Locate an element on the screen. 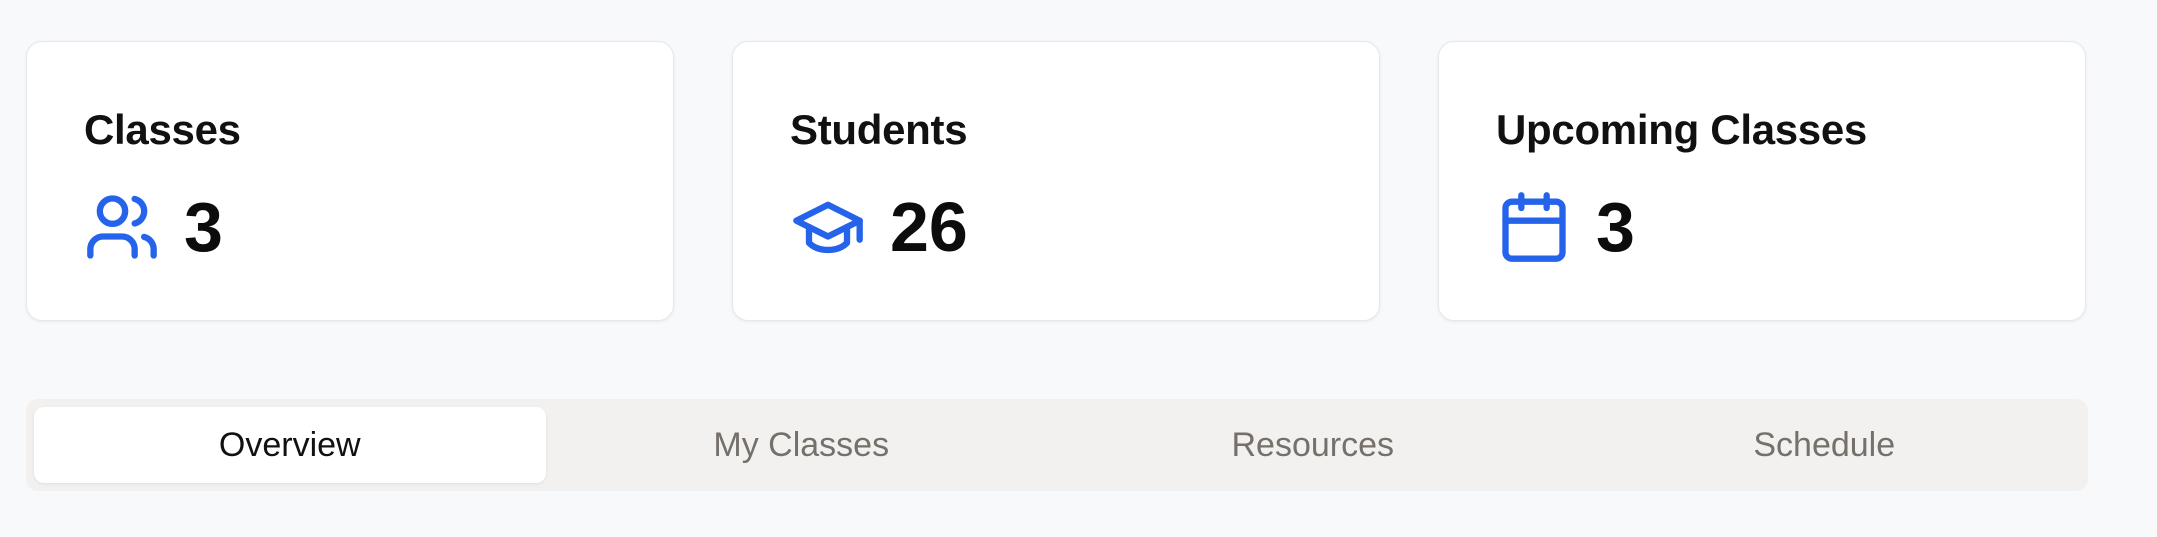 This screenshot has height=537, width=2157. upcoming-classes-count: 3 is located at coordinates (1615, 227).